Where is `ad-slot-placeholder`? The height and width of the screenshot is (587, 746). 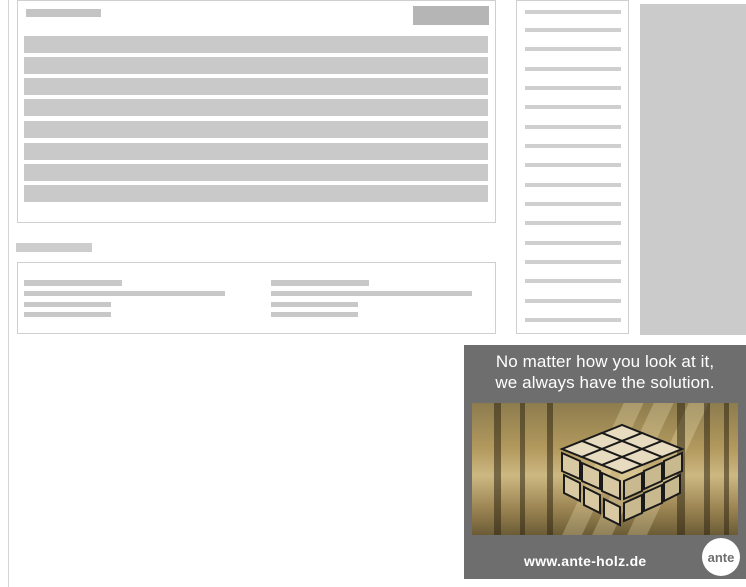
ad-slot-placeholder is located at coordinates (693, 169).